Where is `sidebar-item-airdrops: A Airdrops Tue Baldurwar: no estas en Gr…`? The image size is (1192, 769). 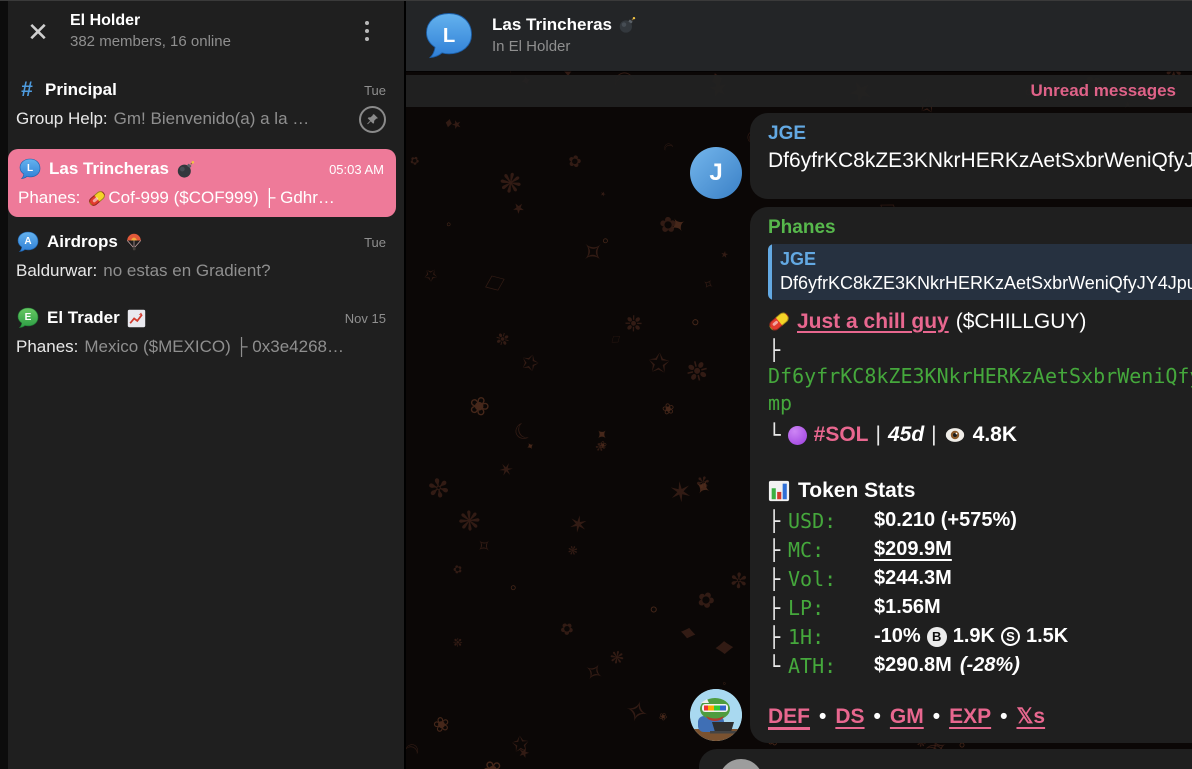
sidebar-item-airdrops: A Airdrops Tue Baldurwar: no estas en Gr… is located at coordinates (202, 260).